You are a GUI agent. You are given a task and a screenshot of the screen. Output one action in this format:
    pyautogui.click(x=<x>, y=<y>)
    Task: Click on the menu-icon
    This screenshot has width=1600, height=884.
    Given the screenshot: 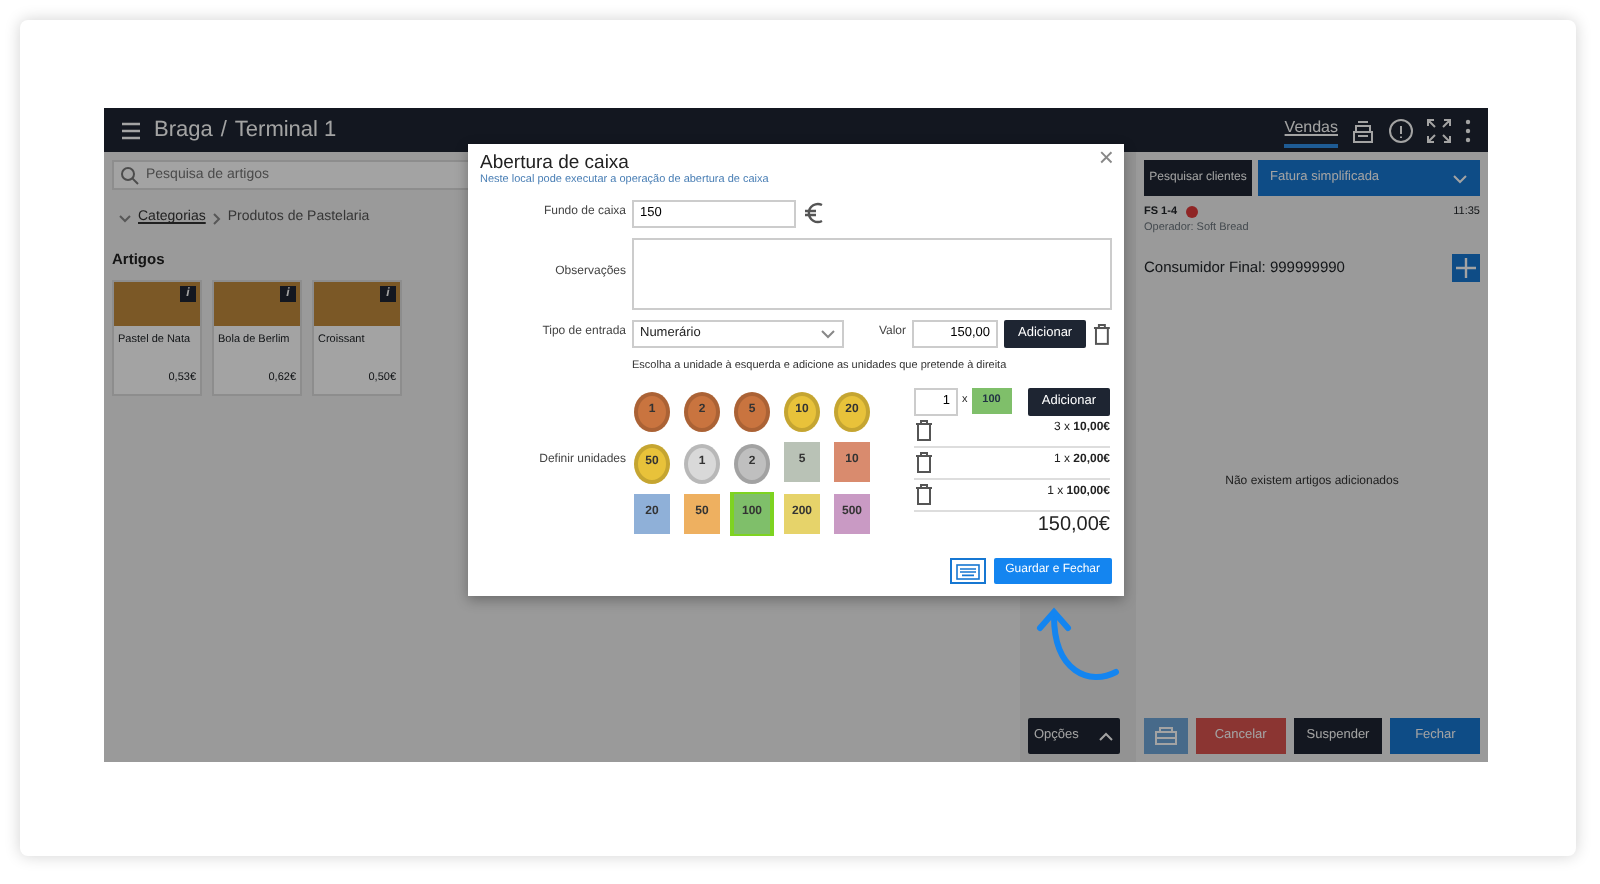 What is the action you would take?
    pyautogui.click(x=131, y=130)
    